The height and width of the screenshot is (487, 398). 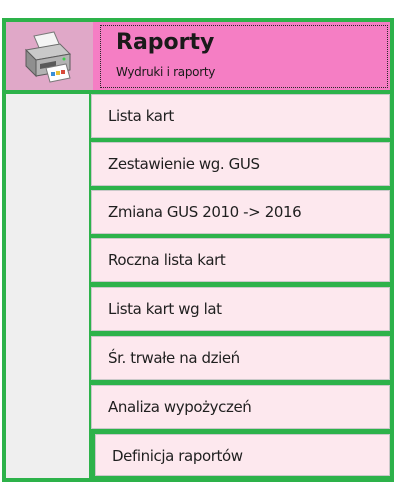 I want to click on menu-item-zmiana-gus: Zmiana GUS 2010 -> 2016, so click(x=240, y=212).